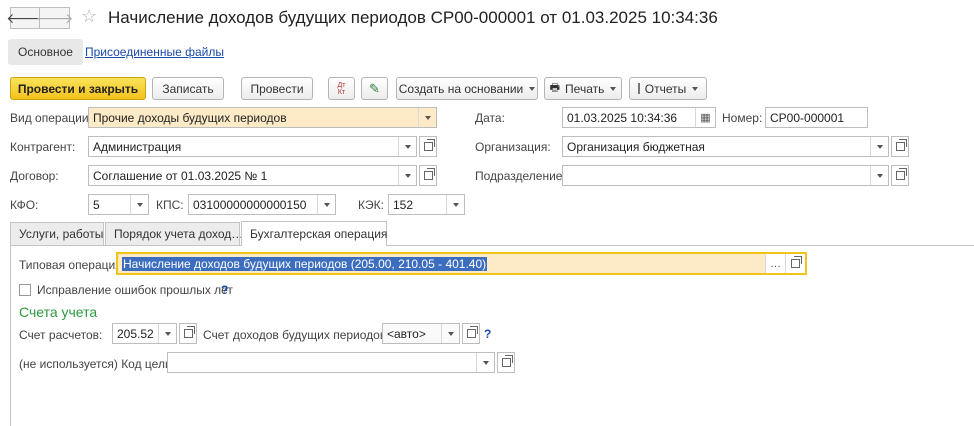  Describe the element at coordinates (61, 335) in the screenshot. I see `settle-account-label: Счет расчетов:` at that location.